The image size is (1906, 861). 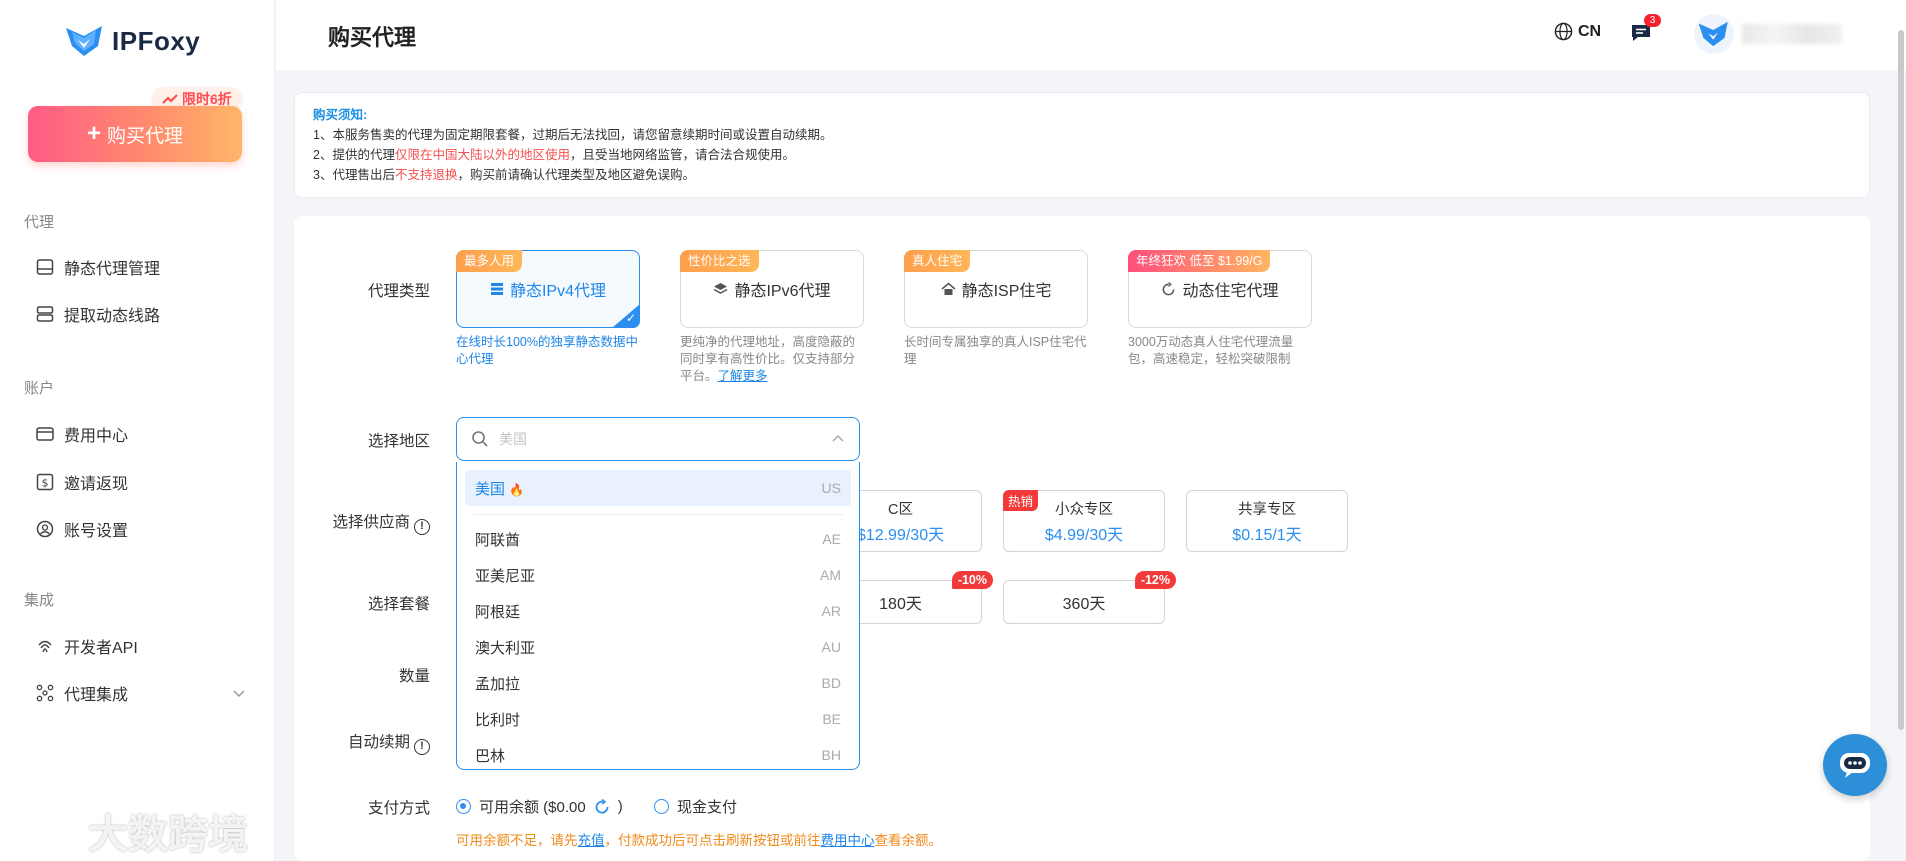 I want to click on region-option-us: 美国 🔥 US, so click(x=658, y=488).